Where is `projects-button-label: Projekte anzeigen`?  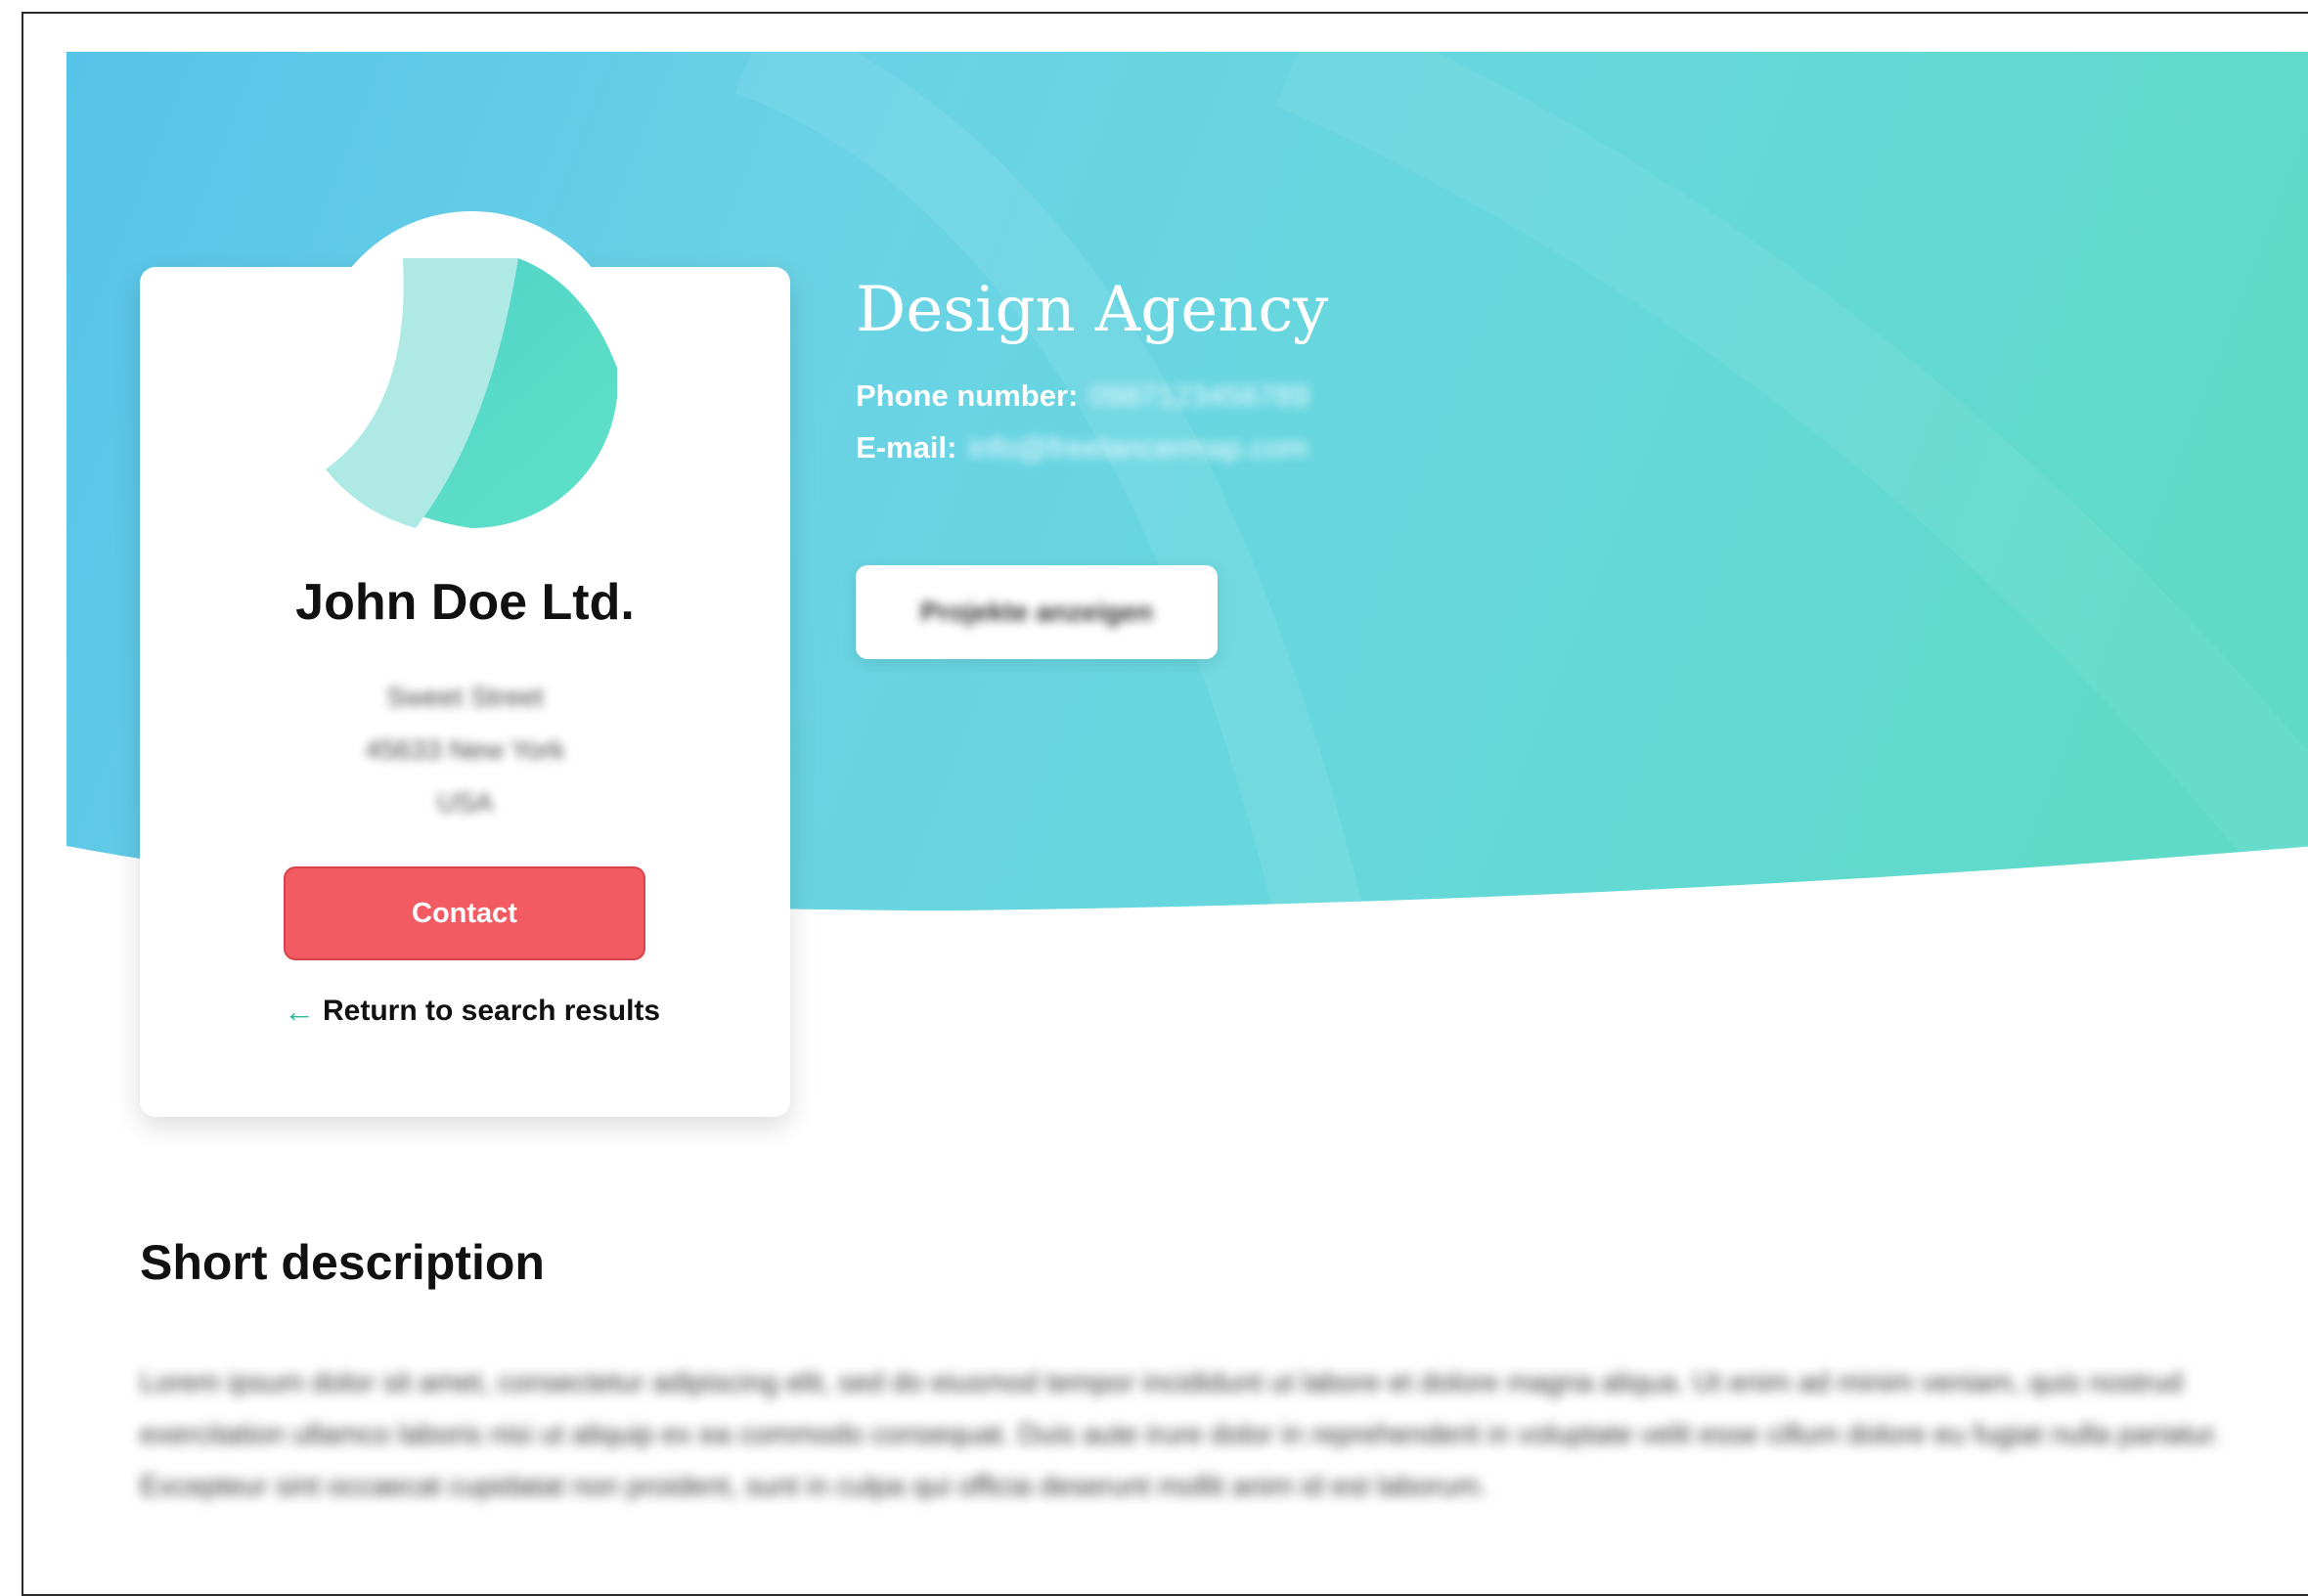
projects-button-label: Projekte anzeigen is located at coordinates (1036, 612).